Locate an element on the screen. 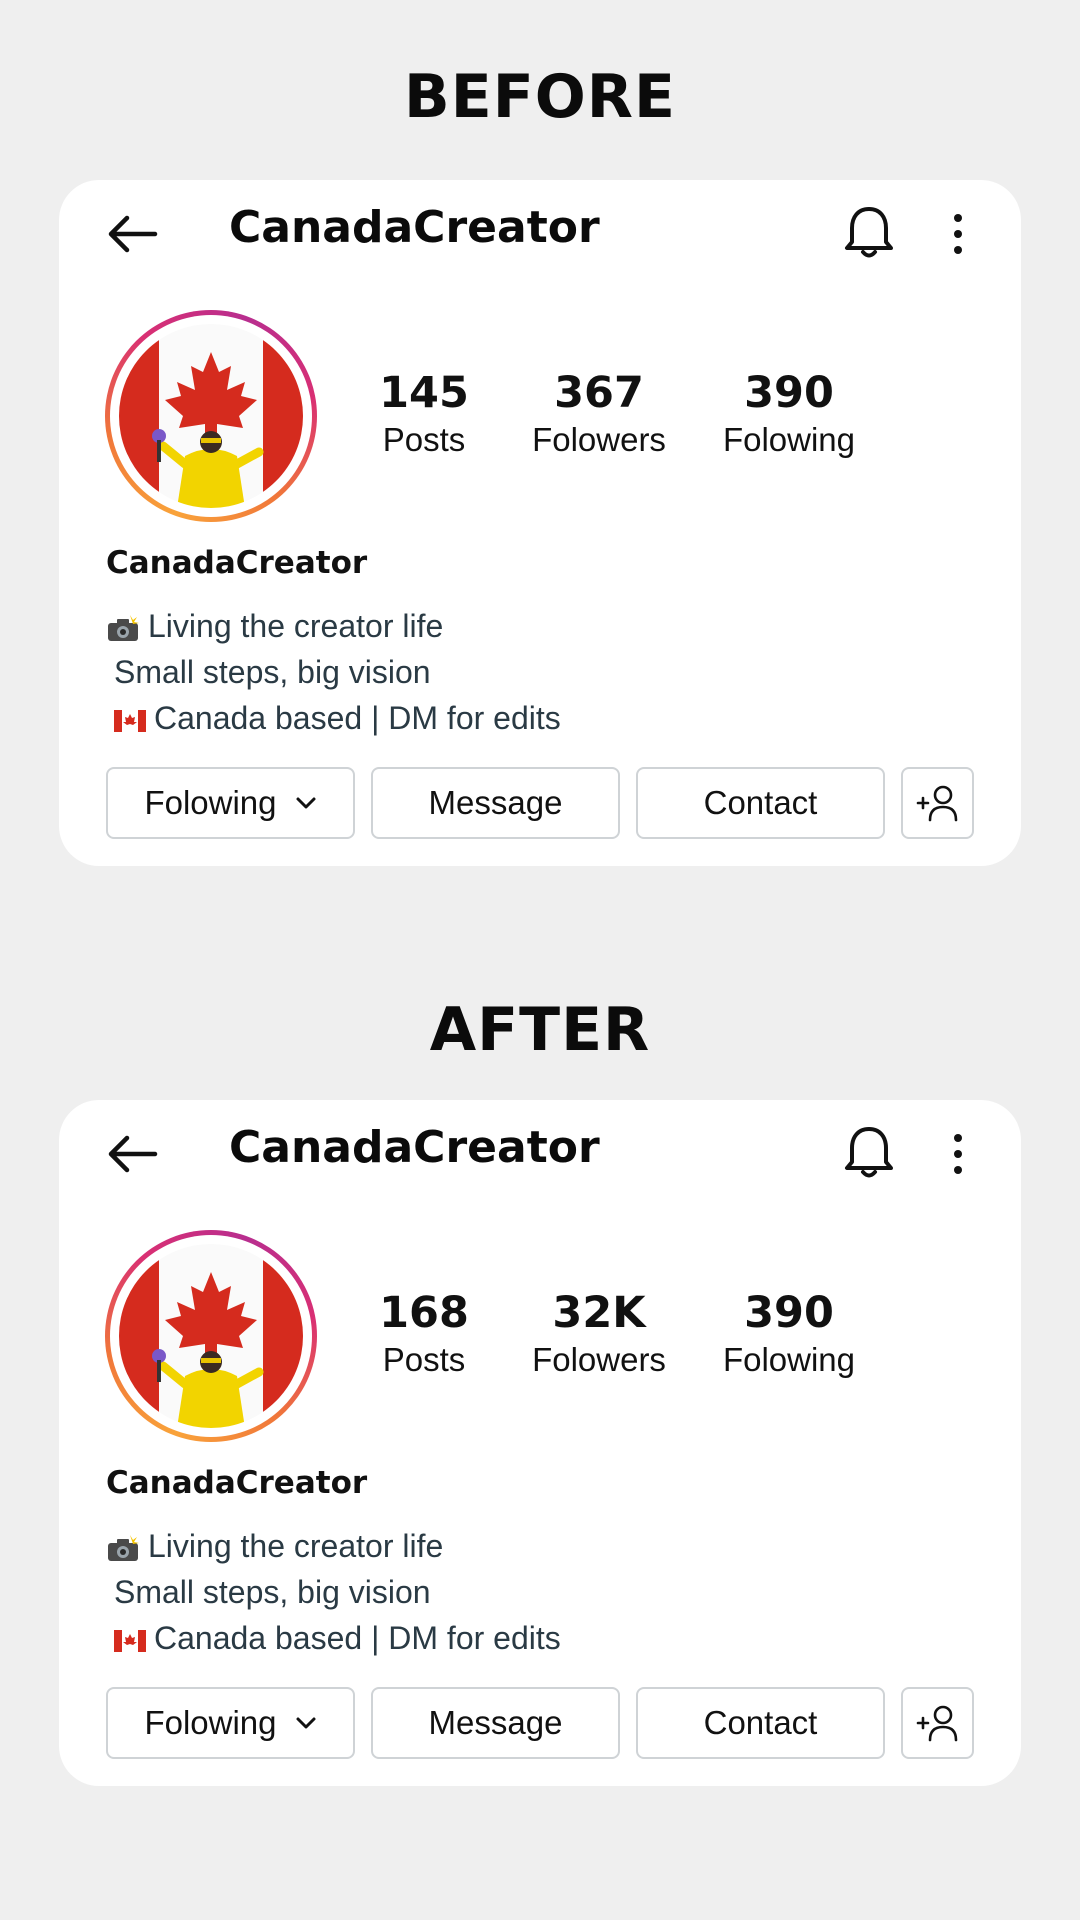  section-heading-after: AFTER is located at coordinates (540, 1030).